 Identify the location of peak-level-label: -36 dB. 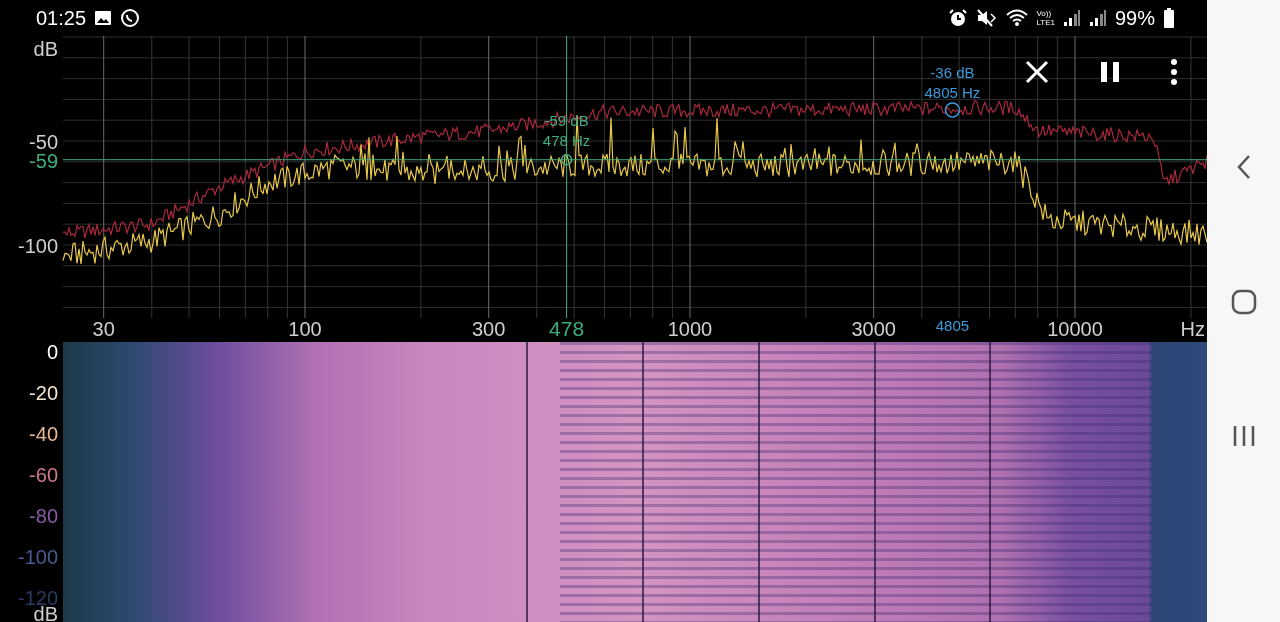
(952, 72).